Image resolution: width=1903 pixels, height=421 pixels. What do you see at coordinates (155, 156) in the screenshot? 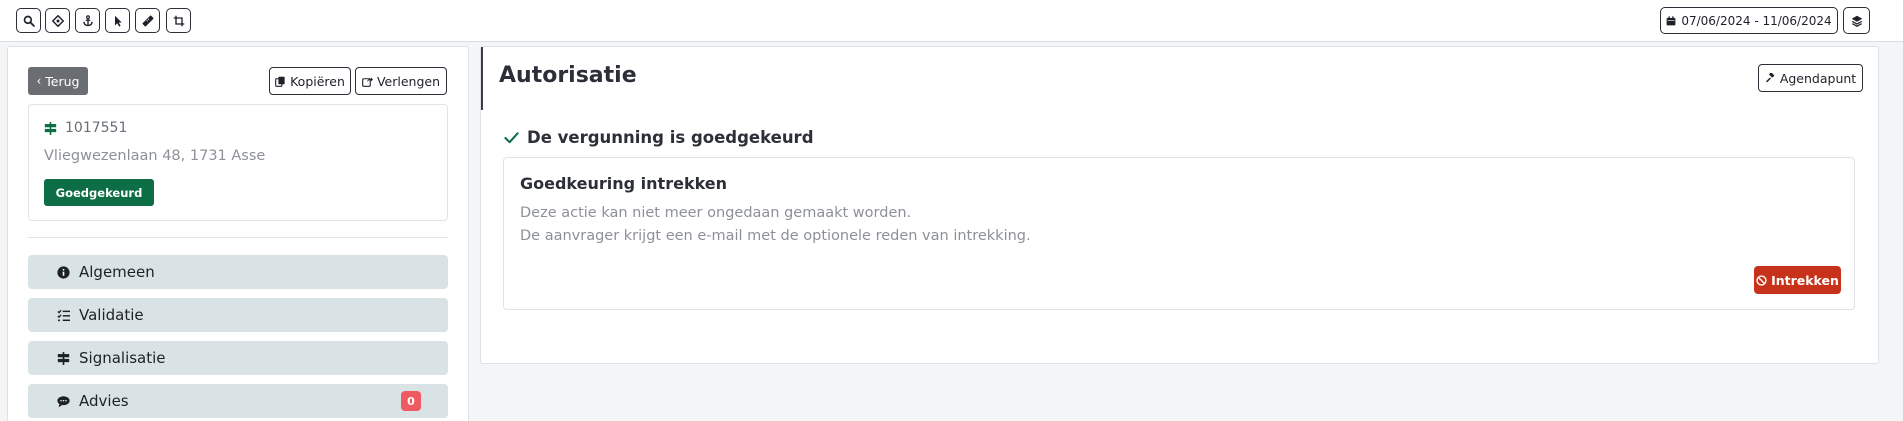
I see `permit-address: Vliegwezenlaan 48, 1731 Asse` at bounding box center [155, 156].